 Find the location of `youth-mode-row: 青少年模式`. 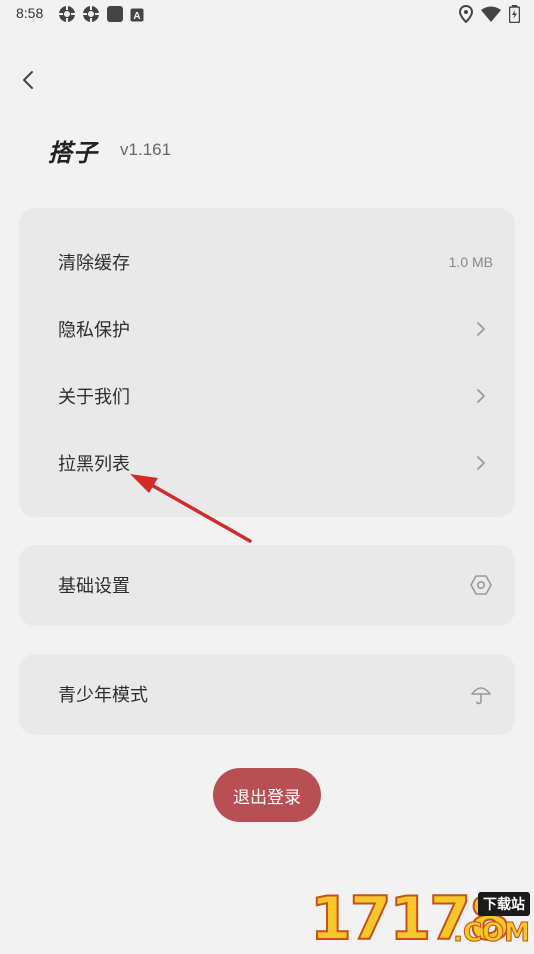

youth-mode-row: 青少年模式 is located at coordinates (267, 694).